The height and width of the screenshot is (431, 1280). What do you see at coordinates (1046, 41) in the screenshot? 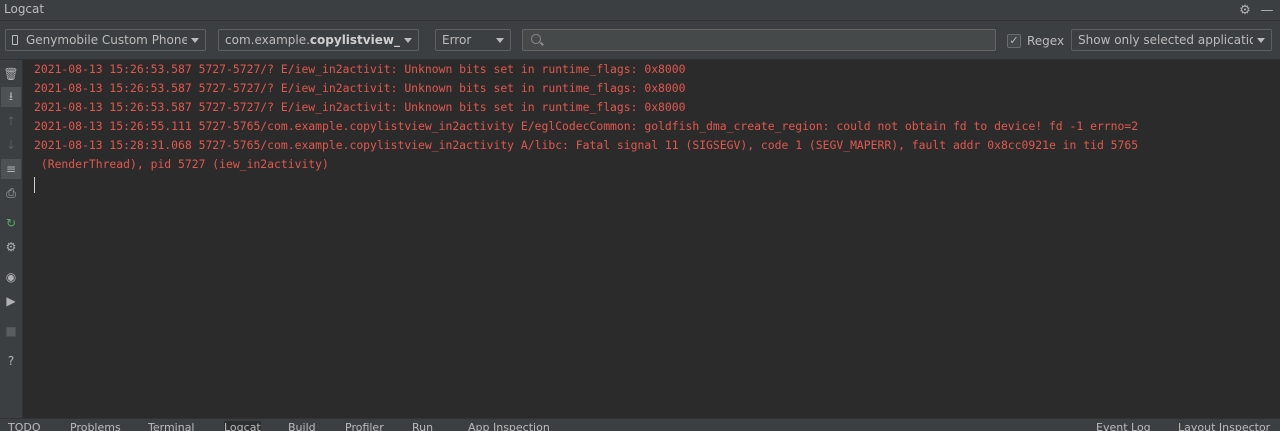
I see `regex-label: Regex` at bounding box center [1046, 41].